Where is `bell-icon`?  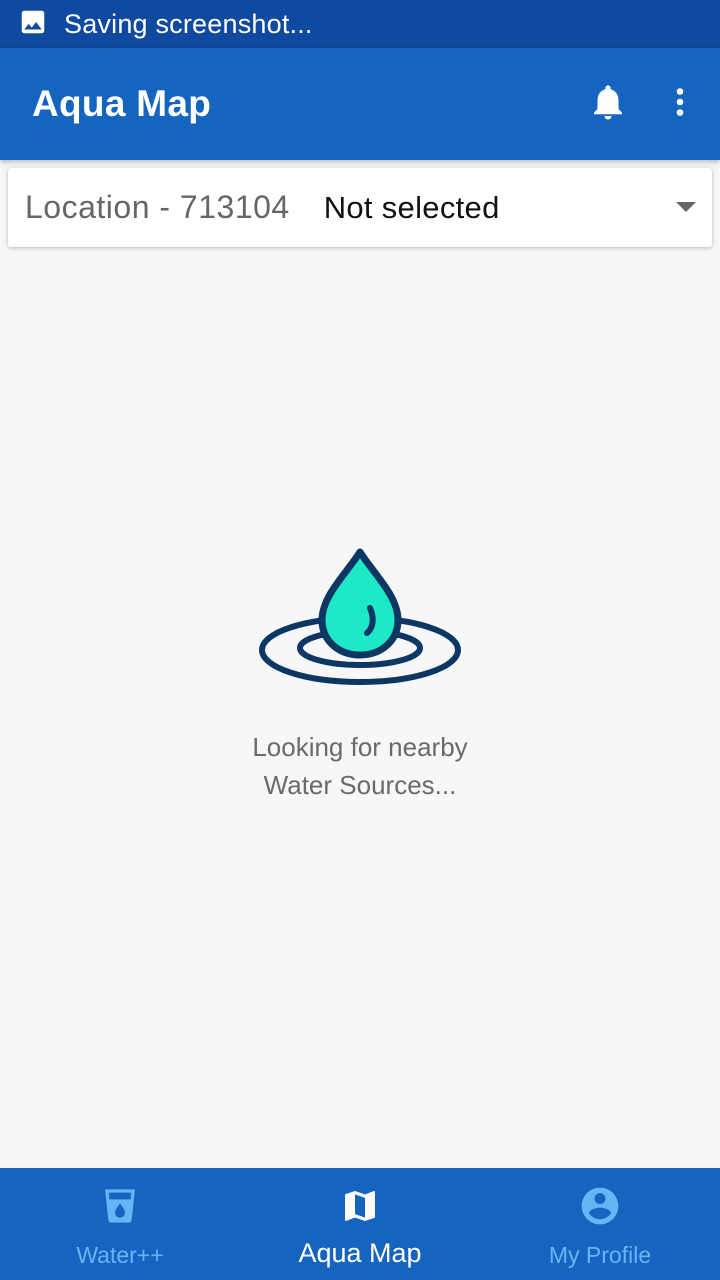 bell-icon is located at coordinates (608, 104).